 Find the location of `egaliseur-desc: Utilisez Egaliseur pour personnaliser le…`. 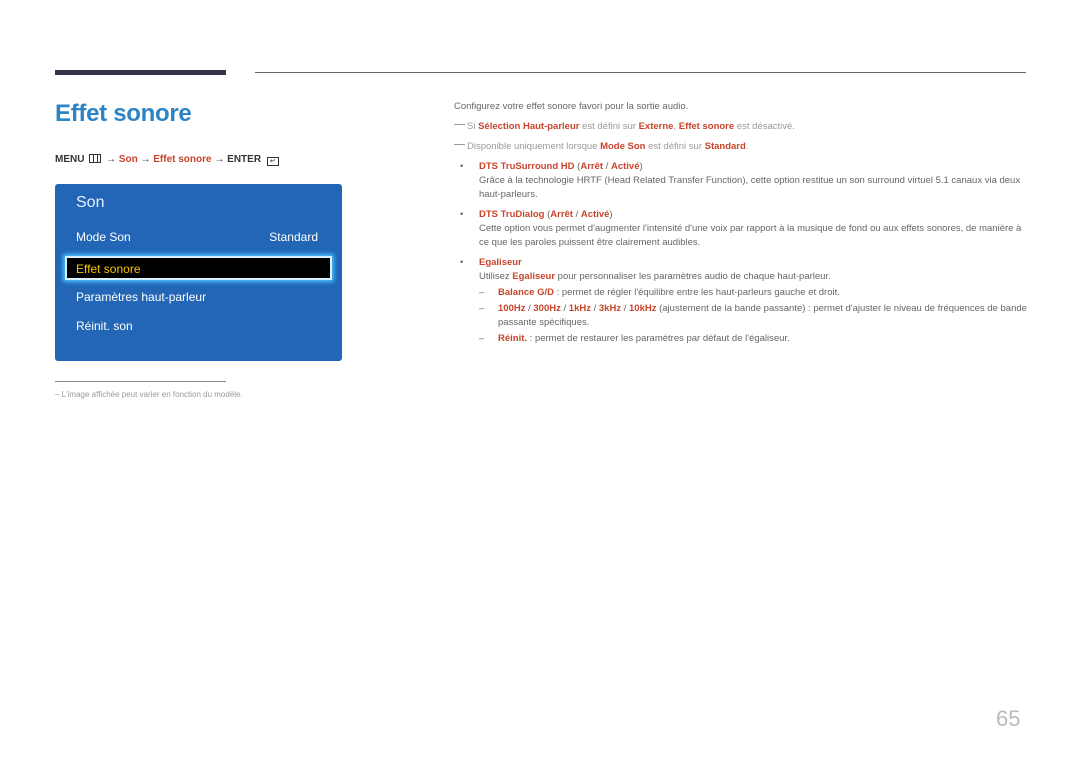

egaliseur-desc: Utilisez Egaliseur pour personnaliser le… is located at coordinates (655, 276).